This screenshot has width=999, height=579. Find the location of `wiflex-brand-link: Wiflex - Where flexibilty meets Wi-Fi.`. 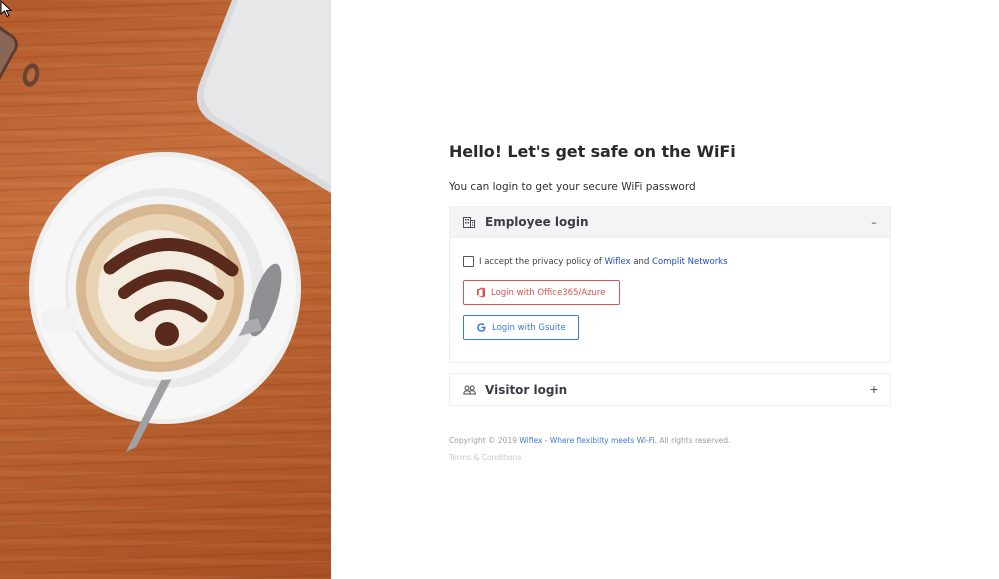

wiflex-brand-link: Wiflex - Where flexibilty meets Wi-Fi. is located at coordinates (588, 440).